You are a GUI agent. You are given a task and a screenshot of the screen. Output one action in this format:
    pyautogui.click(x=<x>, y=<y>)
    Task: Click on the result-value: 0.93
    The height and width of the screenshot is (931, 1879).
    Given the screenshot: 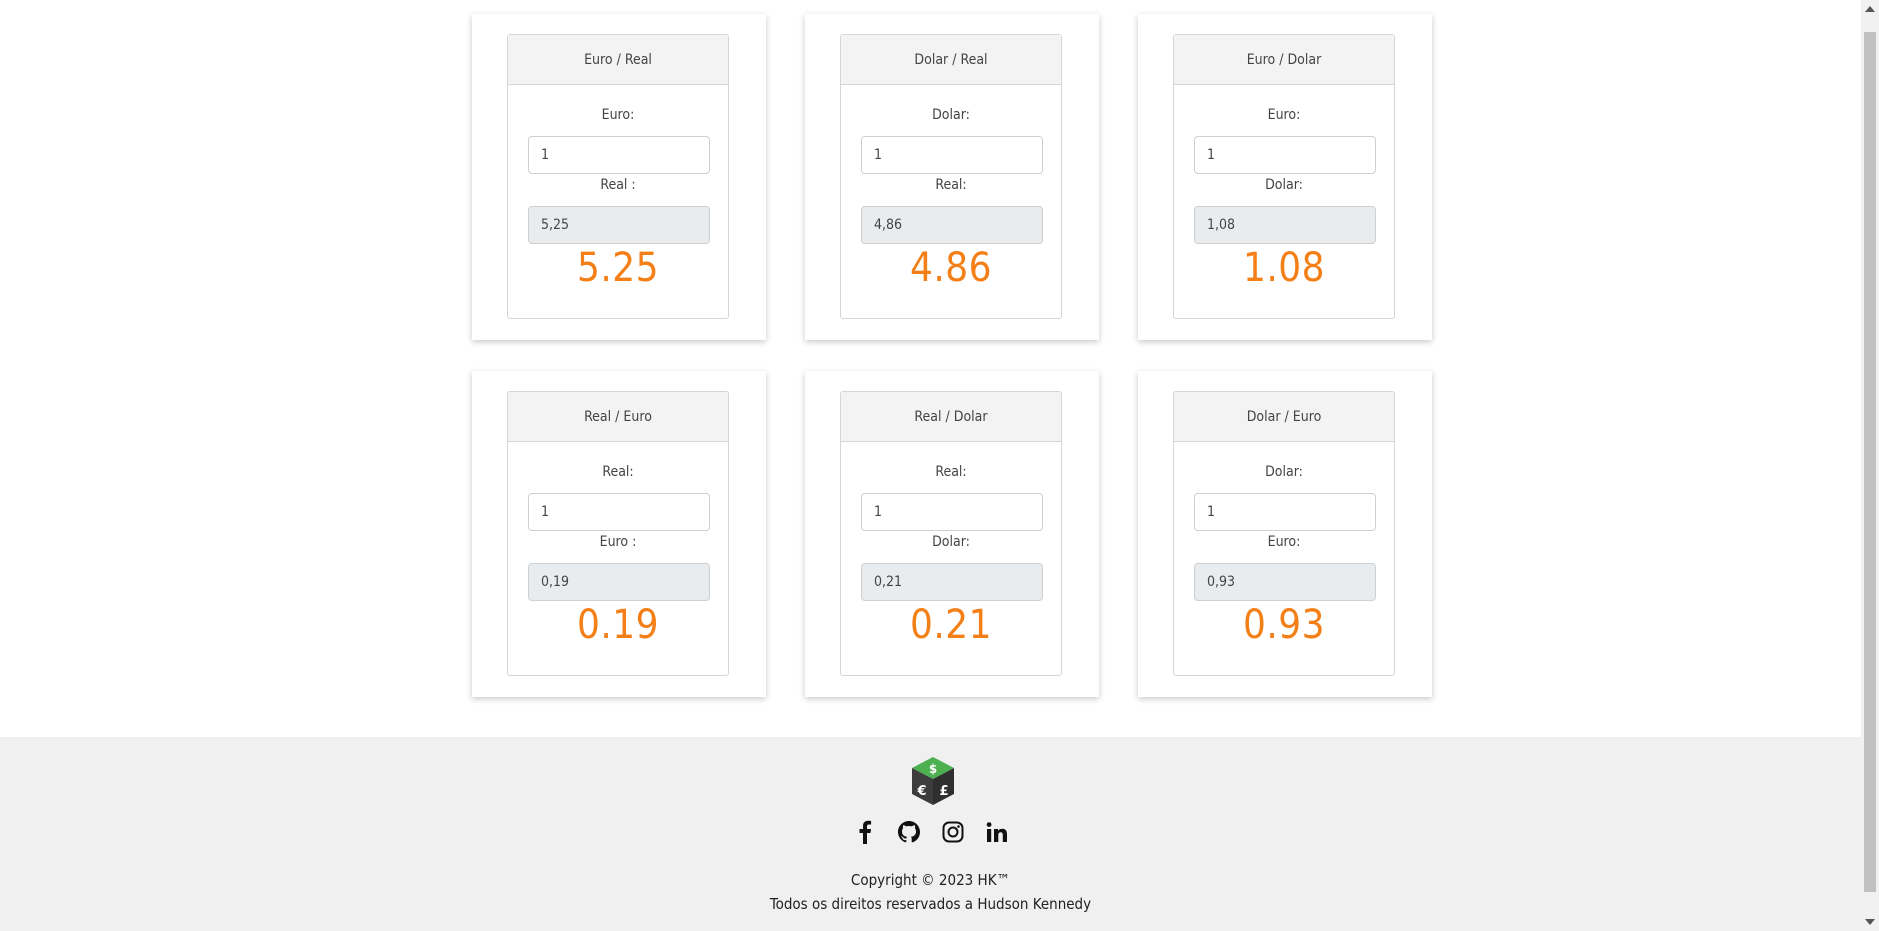 What is the action you would take?
    pyautogui.click(x=1284, y=625)
    